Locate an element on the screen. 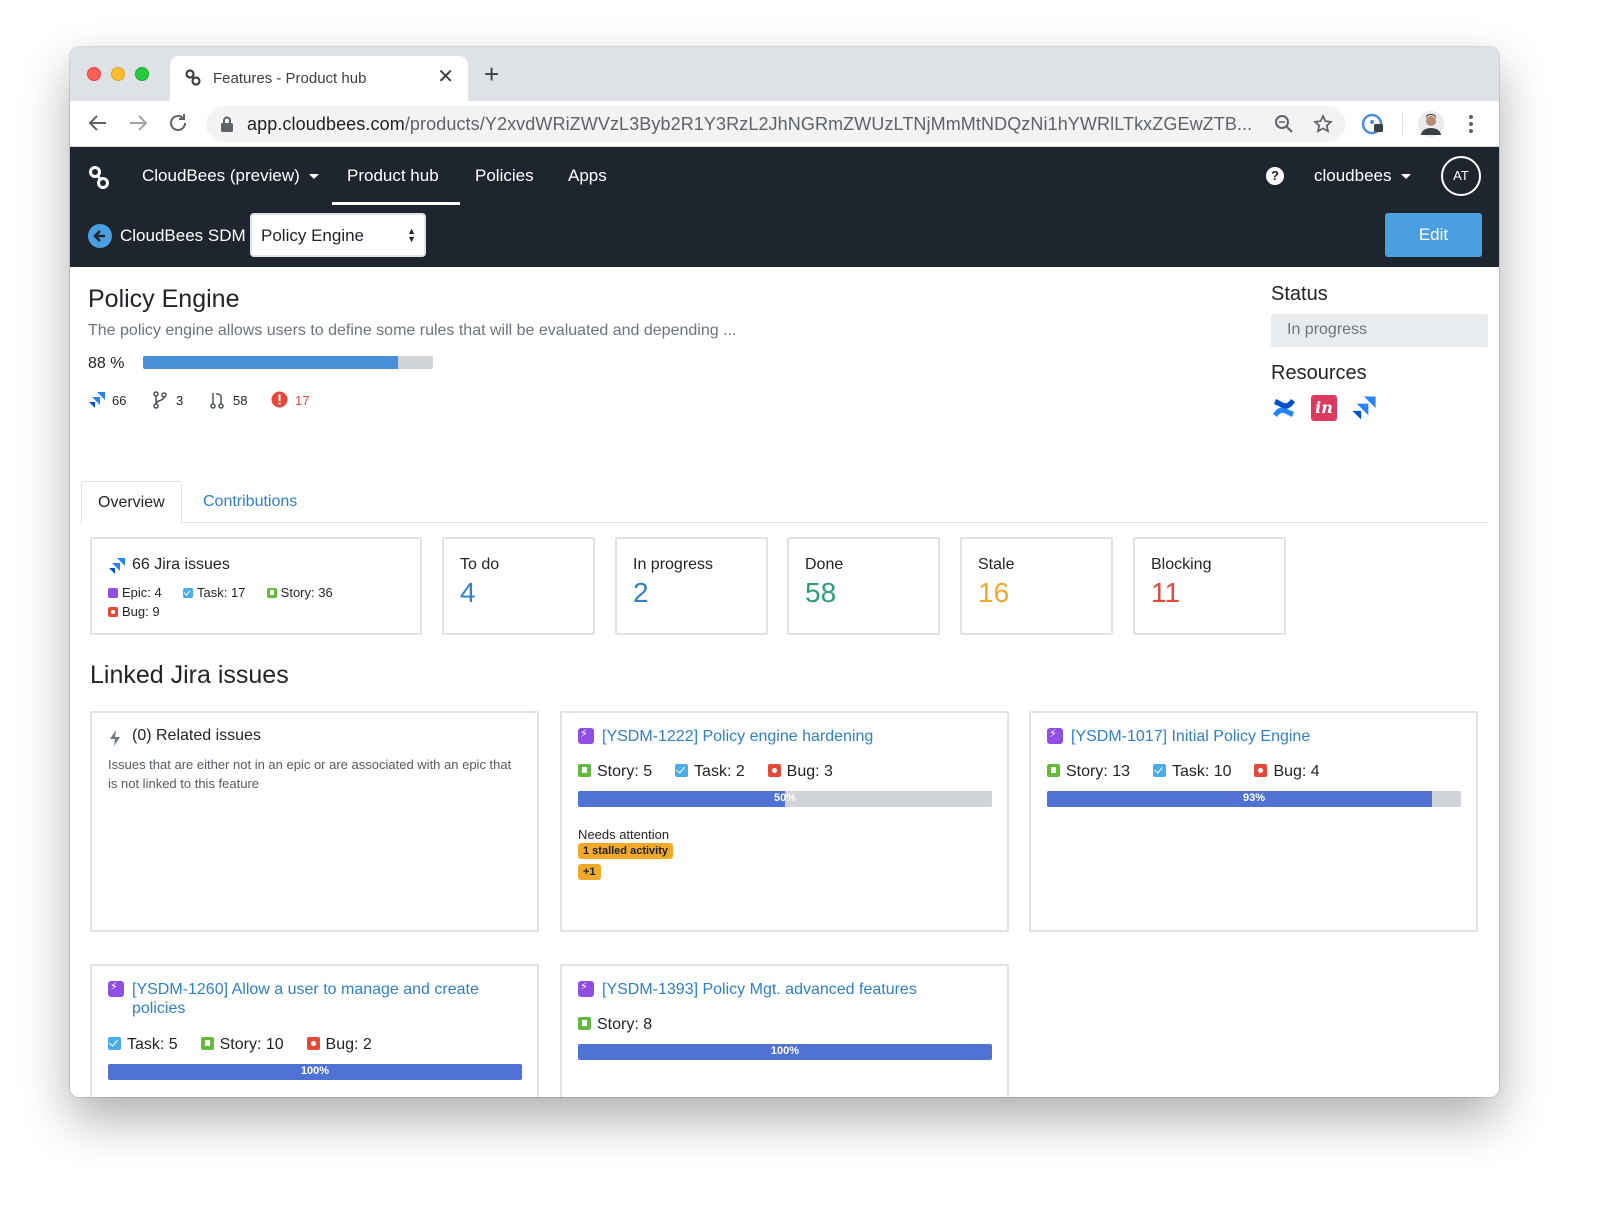  bookmark-star-icon is located at coordinates (1323, 124).